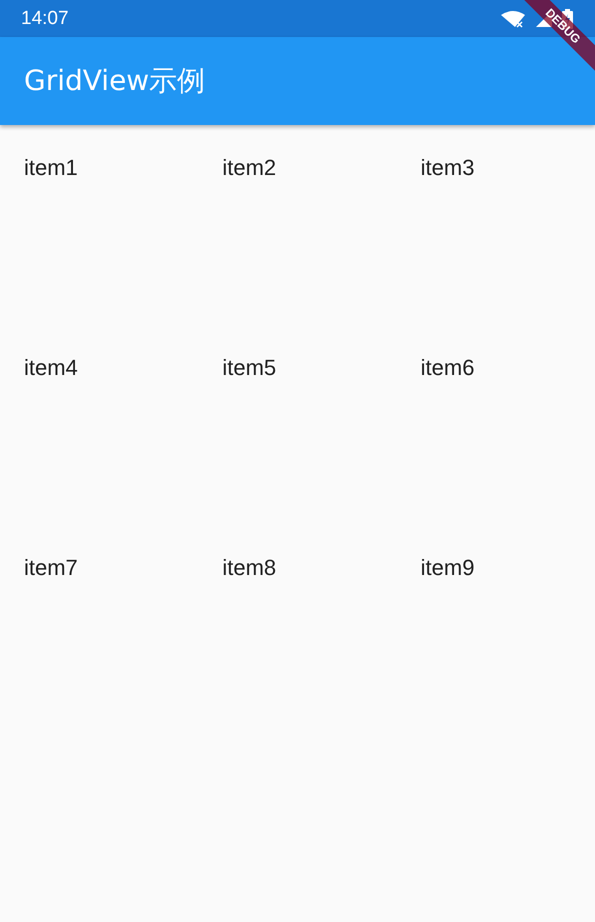  Describe the element at coordinates (51, 568) in the screenshot. I see `grid-item: item7` at that location.